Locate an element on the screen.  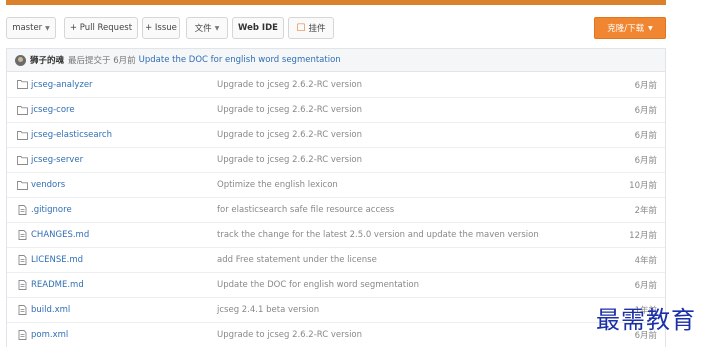
commit-time: 12月前 is located at coordinates (643, 236).